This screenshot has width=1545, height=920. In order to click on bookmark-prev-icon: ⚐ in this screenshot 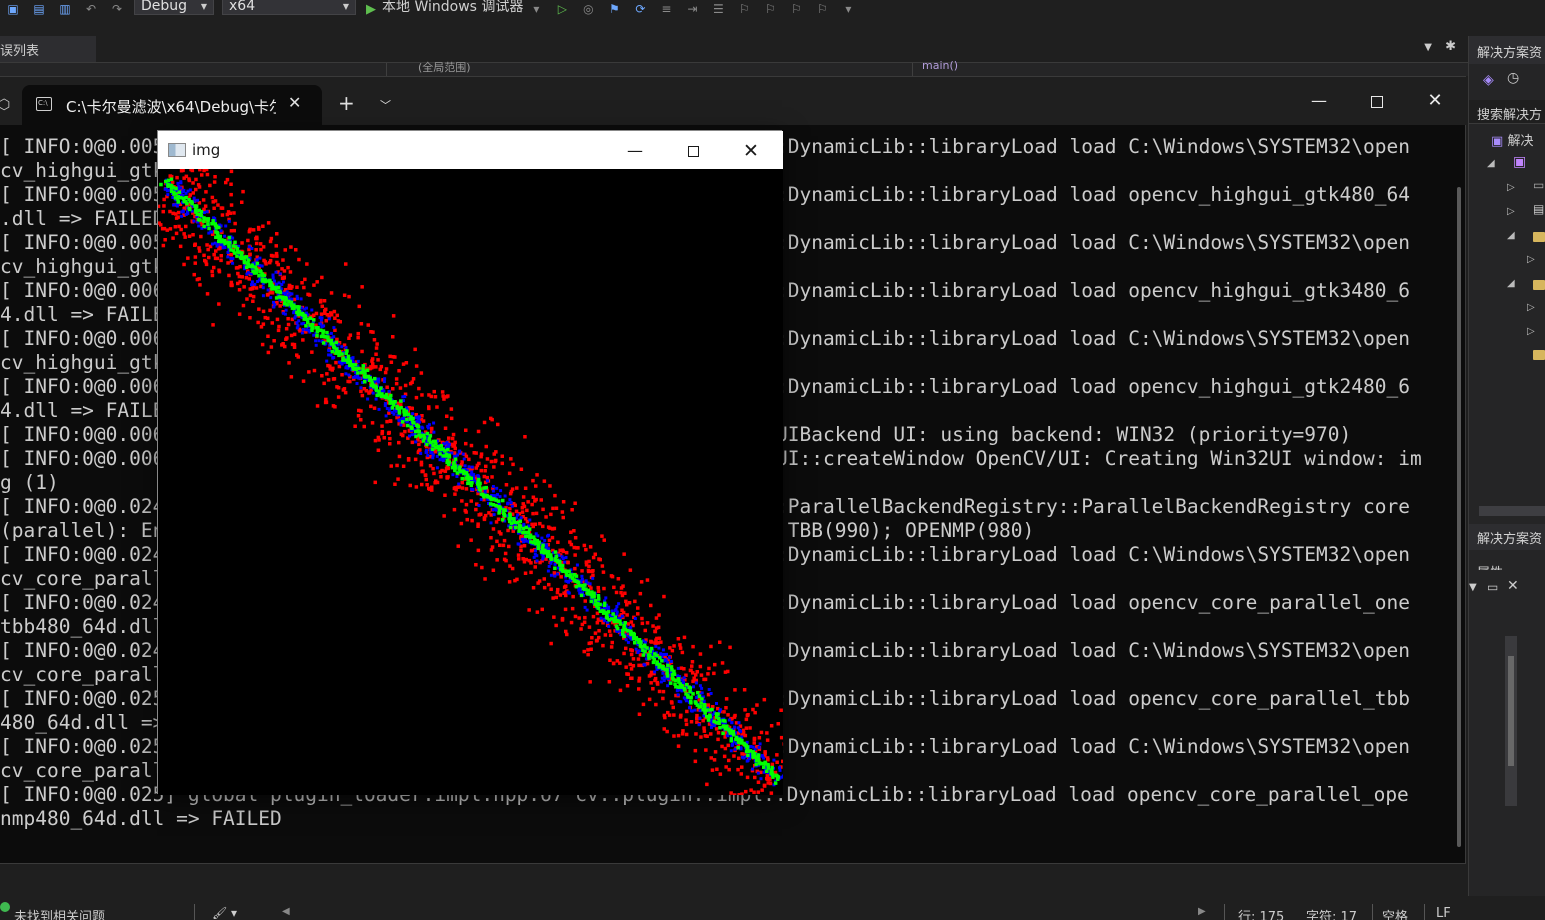, I will do `click(770, 9)`.